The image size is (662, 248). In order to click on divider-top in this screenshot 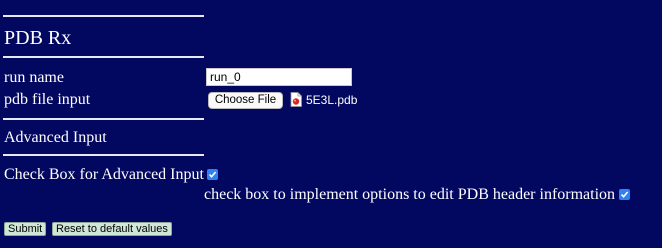, I will do `click(103, 16)`.